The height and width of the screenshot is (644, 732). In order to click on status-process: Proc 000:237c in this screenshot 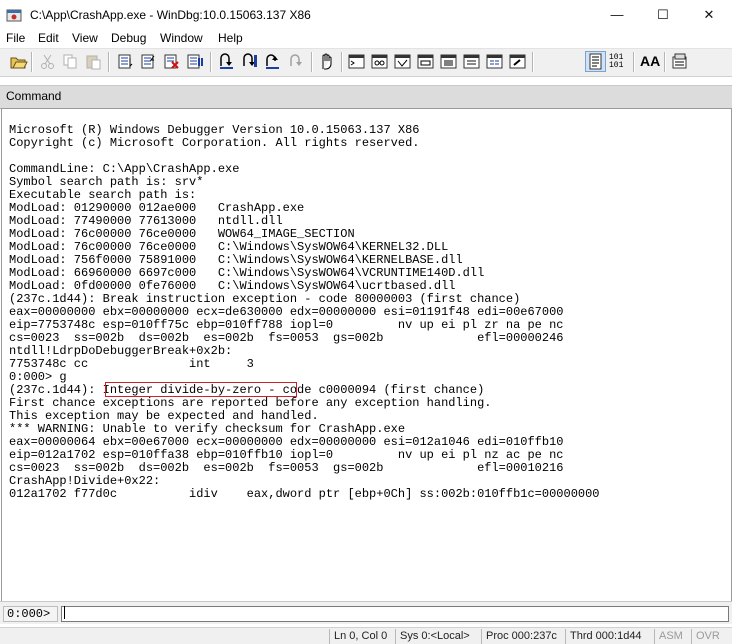, I will do `click(523, 636)`.